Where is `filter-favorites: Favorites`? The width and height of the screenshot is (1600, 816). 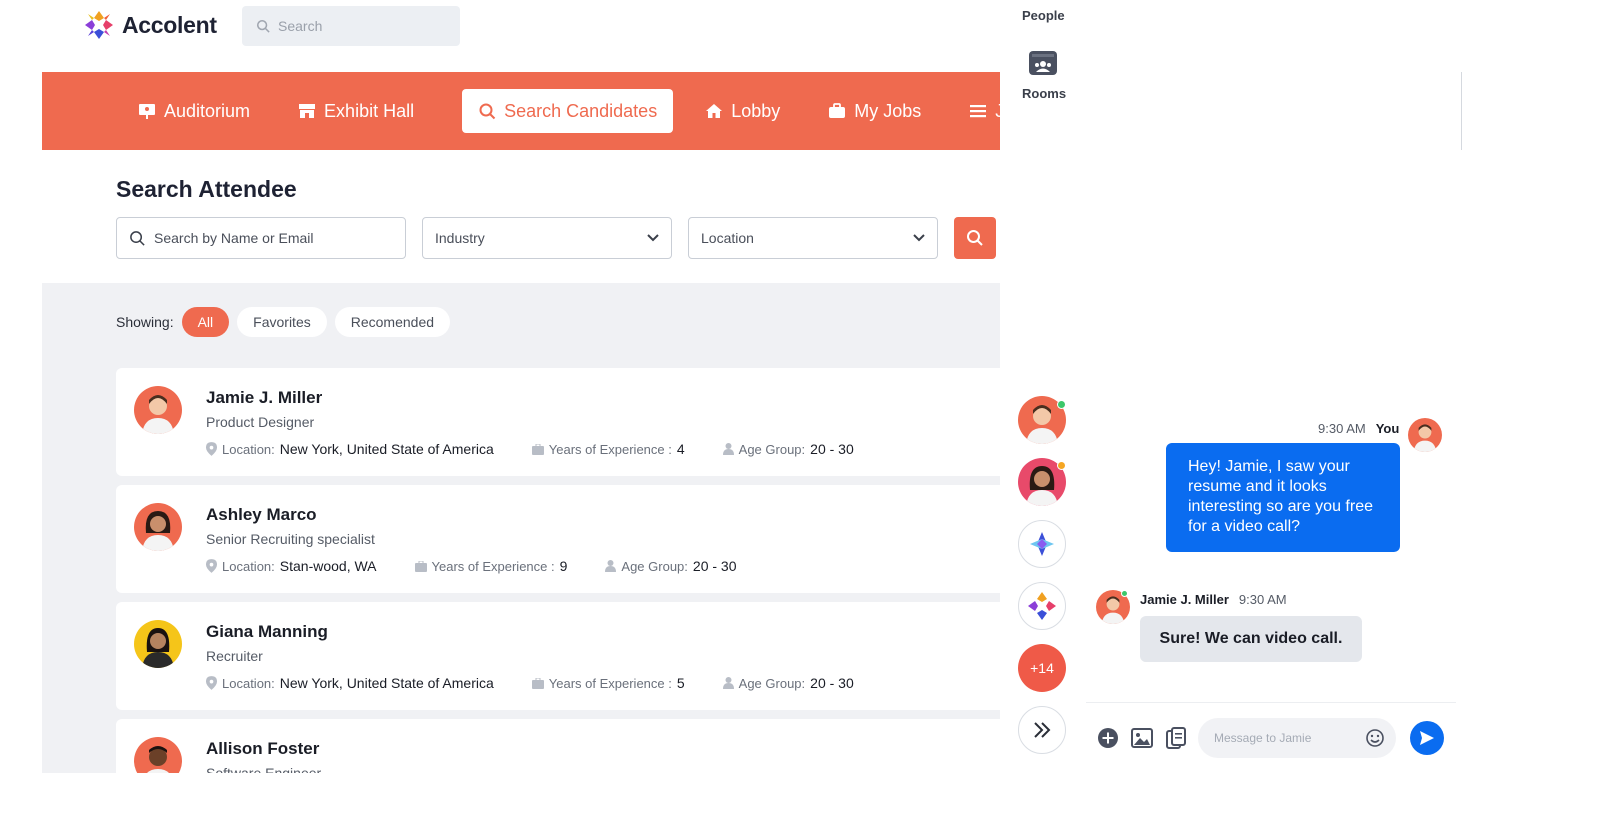 filter-favorites: Favorites is located at coordinates (282, 322).